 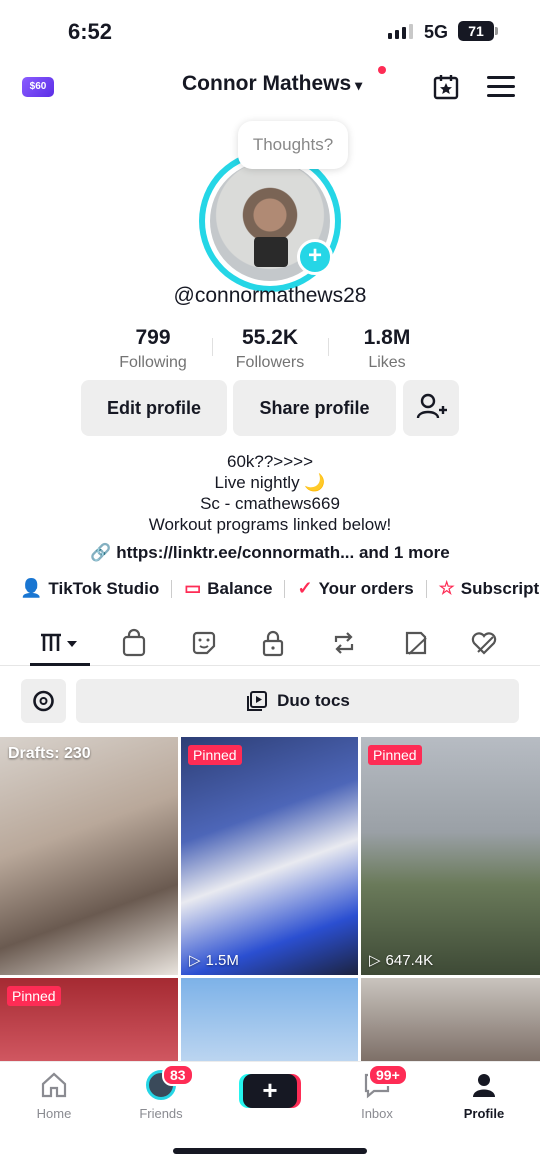 What do you see at coordinates (484, 1113) in the screenshot?
I see `nav-label: Profile` at bounding box center [484, 1113].